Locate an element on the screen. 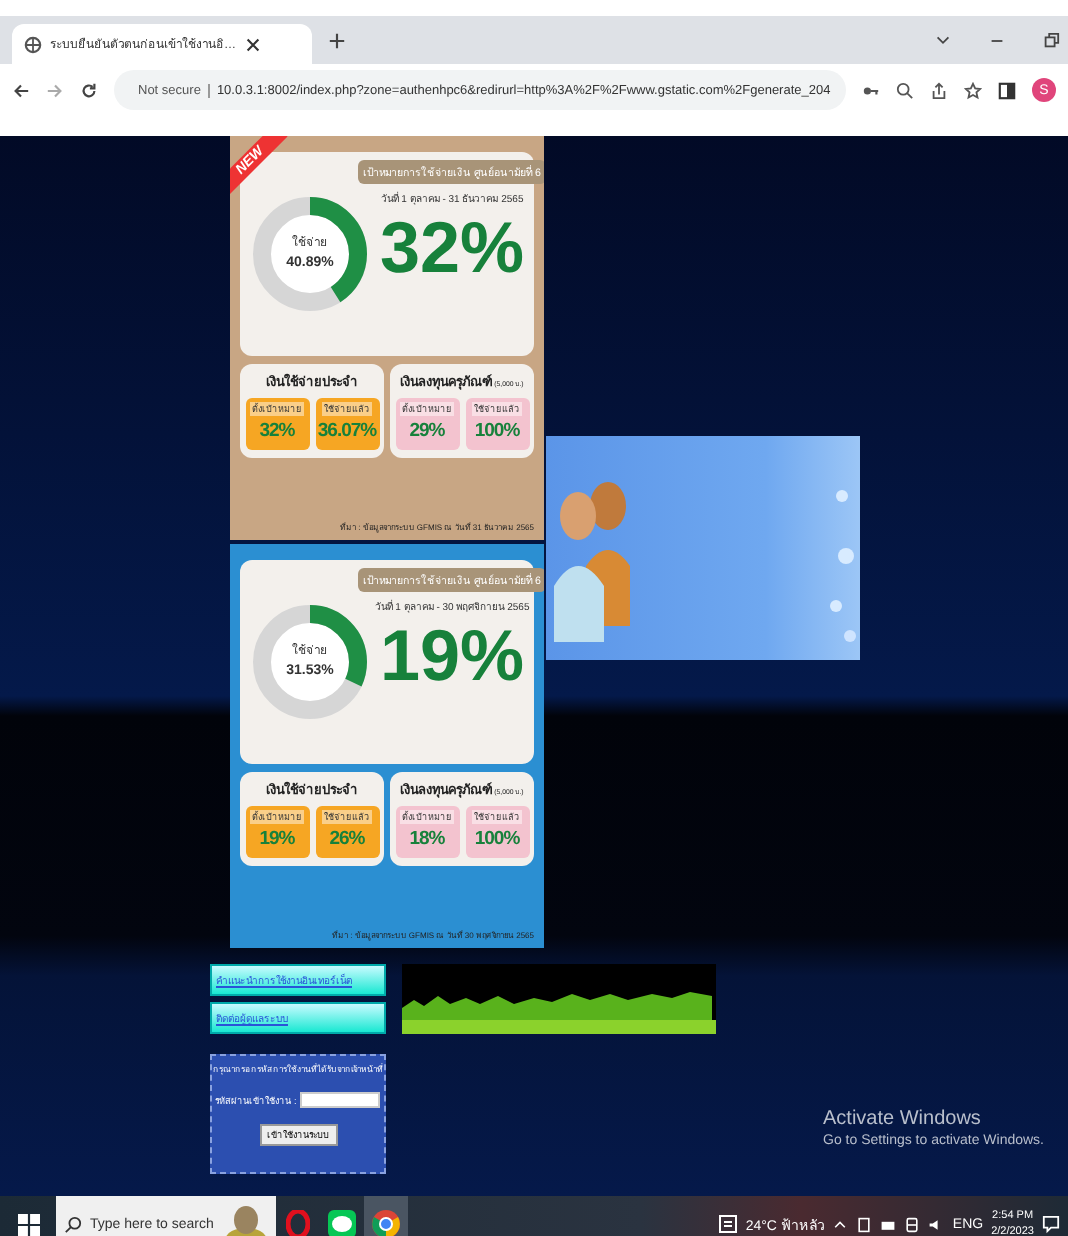  back-icon is located at coordinates (21, 90).